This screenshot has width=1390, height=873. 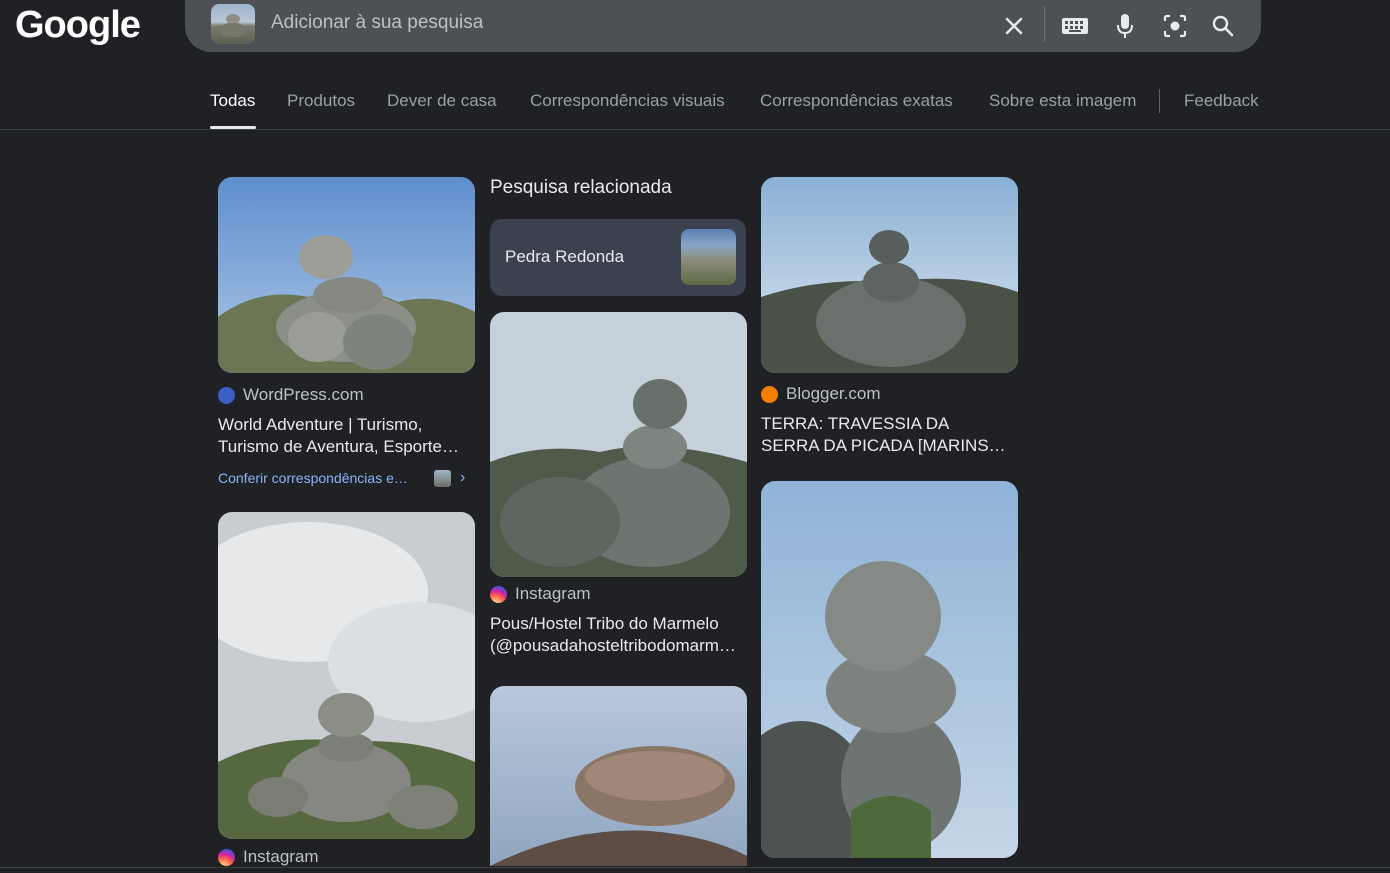 What do you see at coordinates (232, 101) in the screenshot?
I see `tab-todas: Todas` at bounding box center [232, 101].